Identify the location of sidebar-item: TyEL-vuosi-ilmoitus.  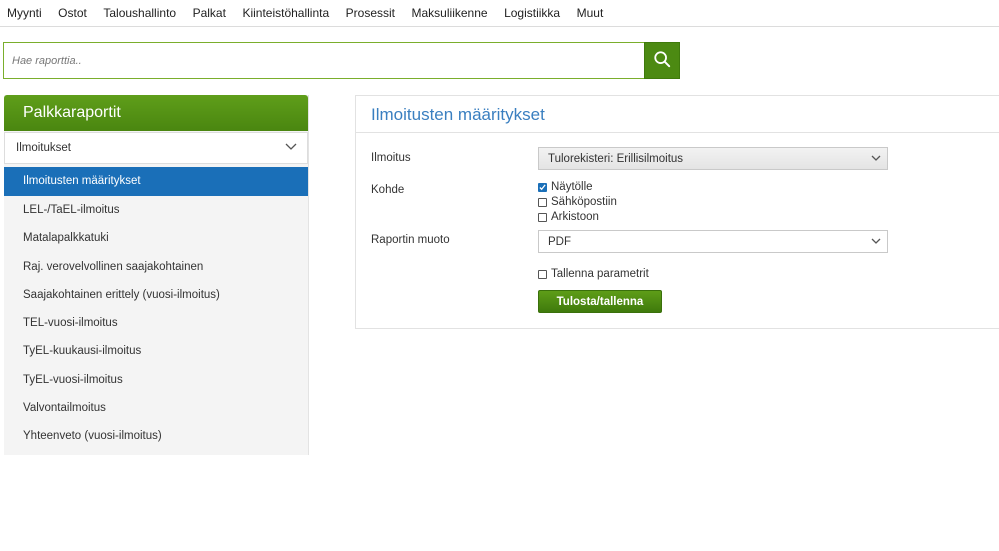
(156, 380).